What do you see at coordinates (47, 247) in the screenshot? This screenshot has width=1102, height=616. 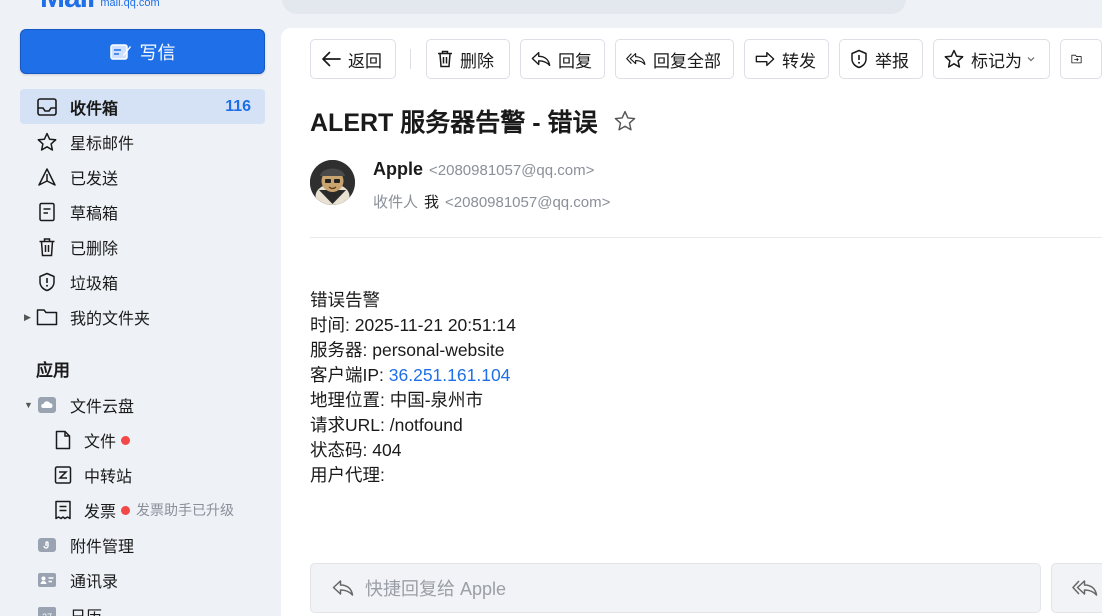 I see `trash-icon` at bounding box center [47, 247].